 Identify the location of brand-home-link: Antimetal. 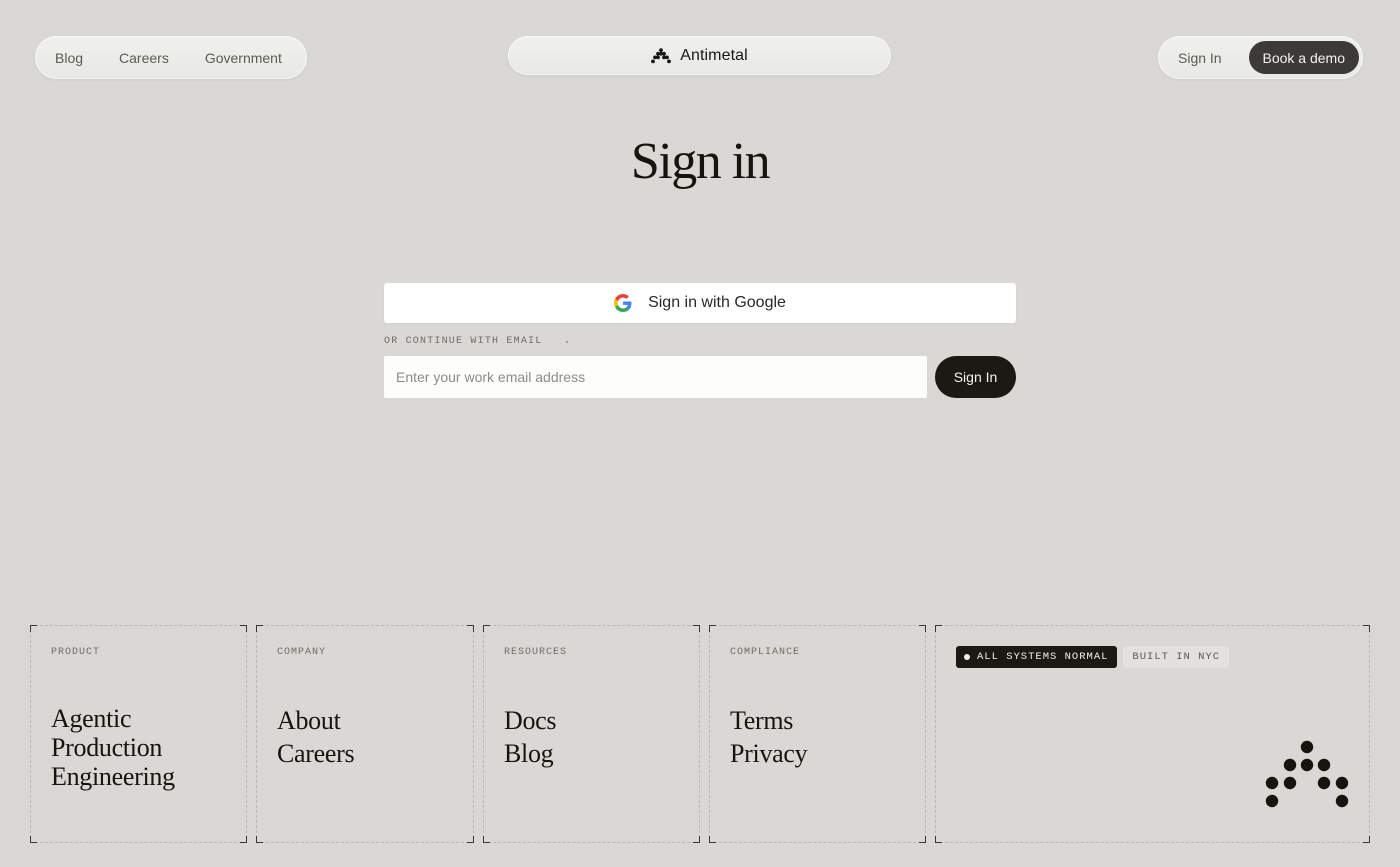
(699, 55).